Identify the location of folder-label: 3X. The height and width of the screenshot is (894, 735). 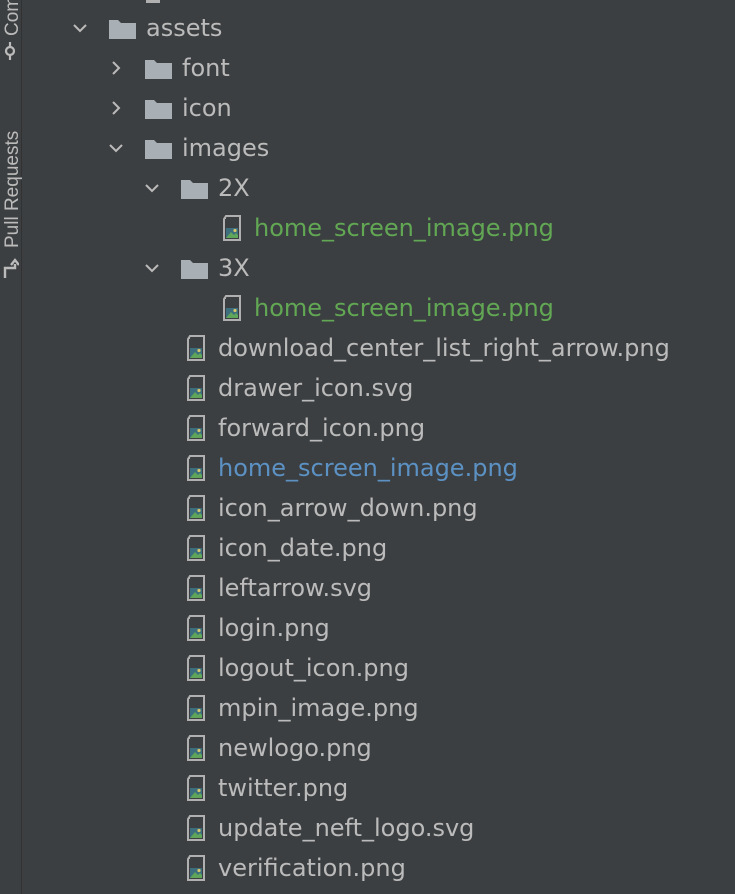
(234, 268).